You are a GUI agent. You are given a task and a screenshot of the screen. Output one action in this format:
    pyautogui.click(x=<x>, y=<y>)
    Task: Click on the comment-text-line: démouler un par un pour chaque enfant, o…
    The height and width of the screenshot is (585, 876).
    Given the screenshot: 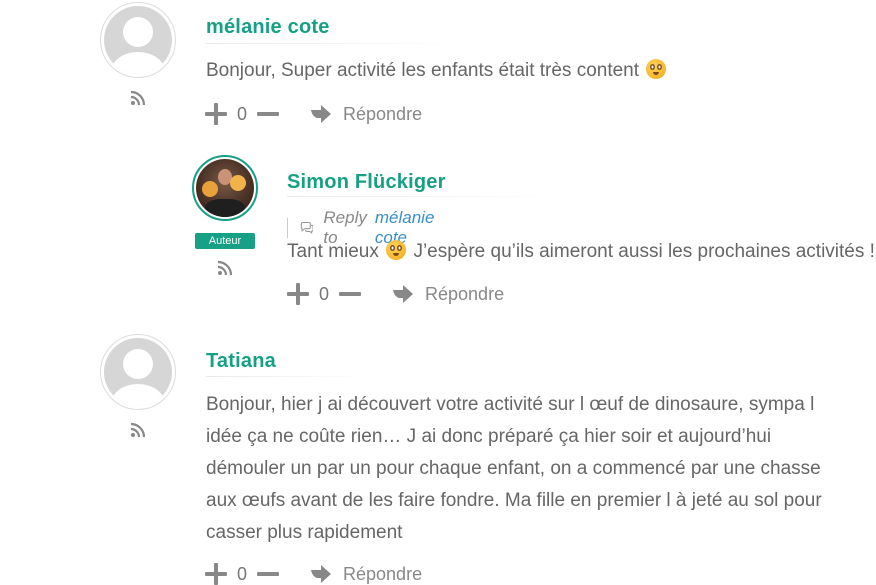 What is the action you would take?
    pyautogui.click(x=513, y=468)
    